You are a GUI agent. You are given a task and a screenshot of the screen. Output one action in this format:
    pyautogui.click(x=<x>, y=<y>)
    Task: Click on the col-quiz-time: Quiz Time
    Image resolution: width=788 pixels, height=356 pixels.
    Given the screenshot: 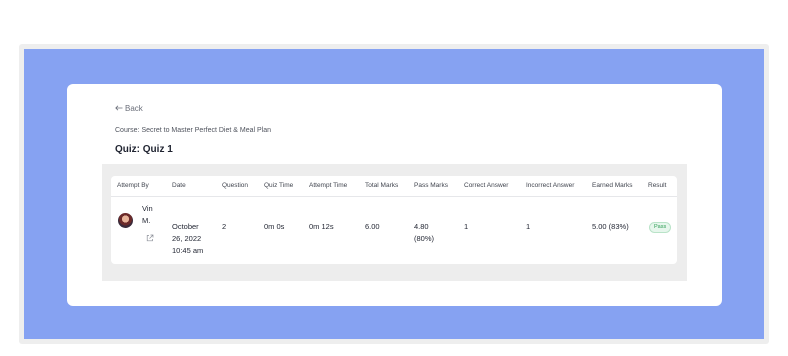 What is the action you would take?
    pyautogui.click(x=279, y=185)
    